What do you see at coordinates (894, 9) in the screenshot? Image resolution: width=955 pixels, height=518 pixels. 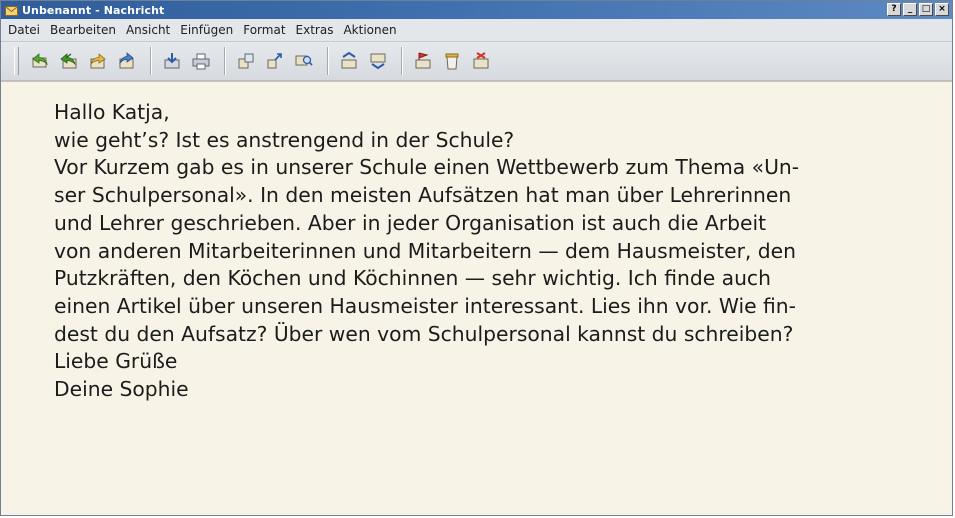 I see `help-button: ?` at bounding box center [894, 9].